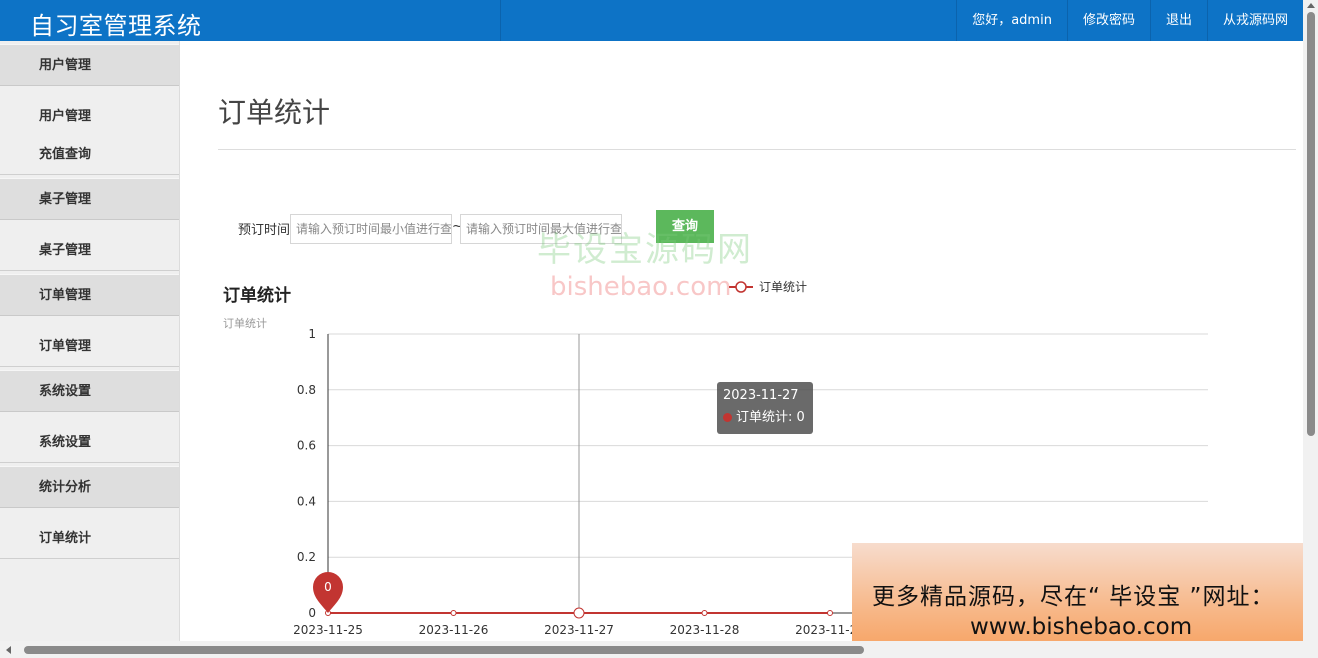 This screenshot has width=1318, height=658. Describe the element at coordinates (645, 250) in the screenshot. I see `watermark-cn: 毕设宝源码网` at that location.